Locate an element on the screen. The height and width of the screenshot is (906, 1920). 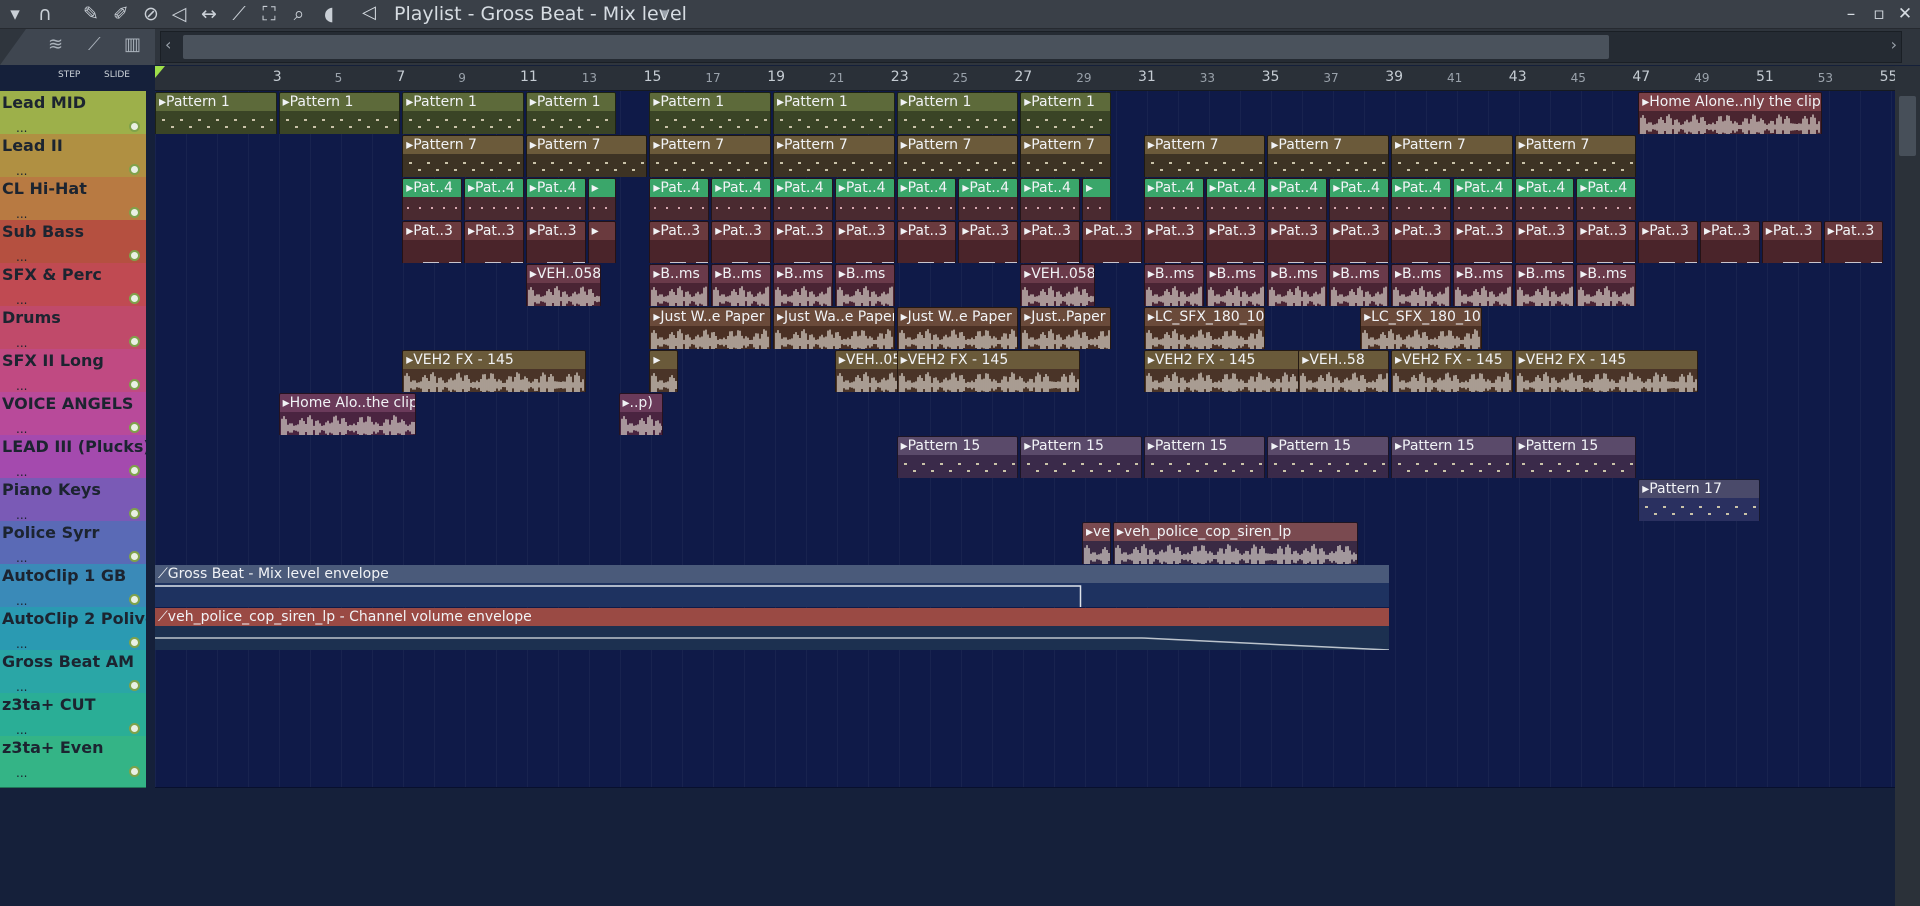
delete-icon: ⊘ is located at coordinates (151, 14).